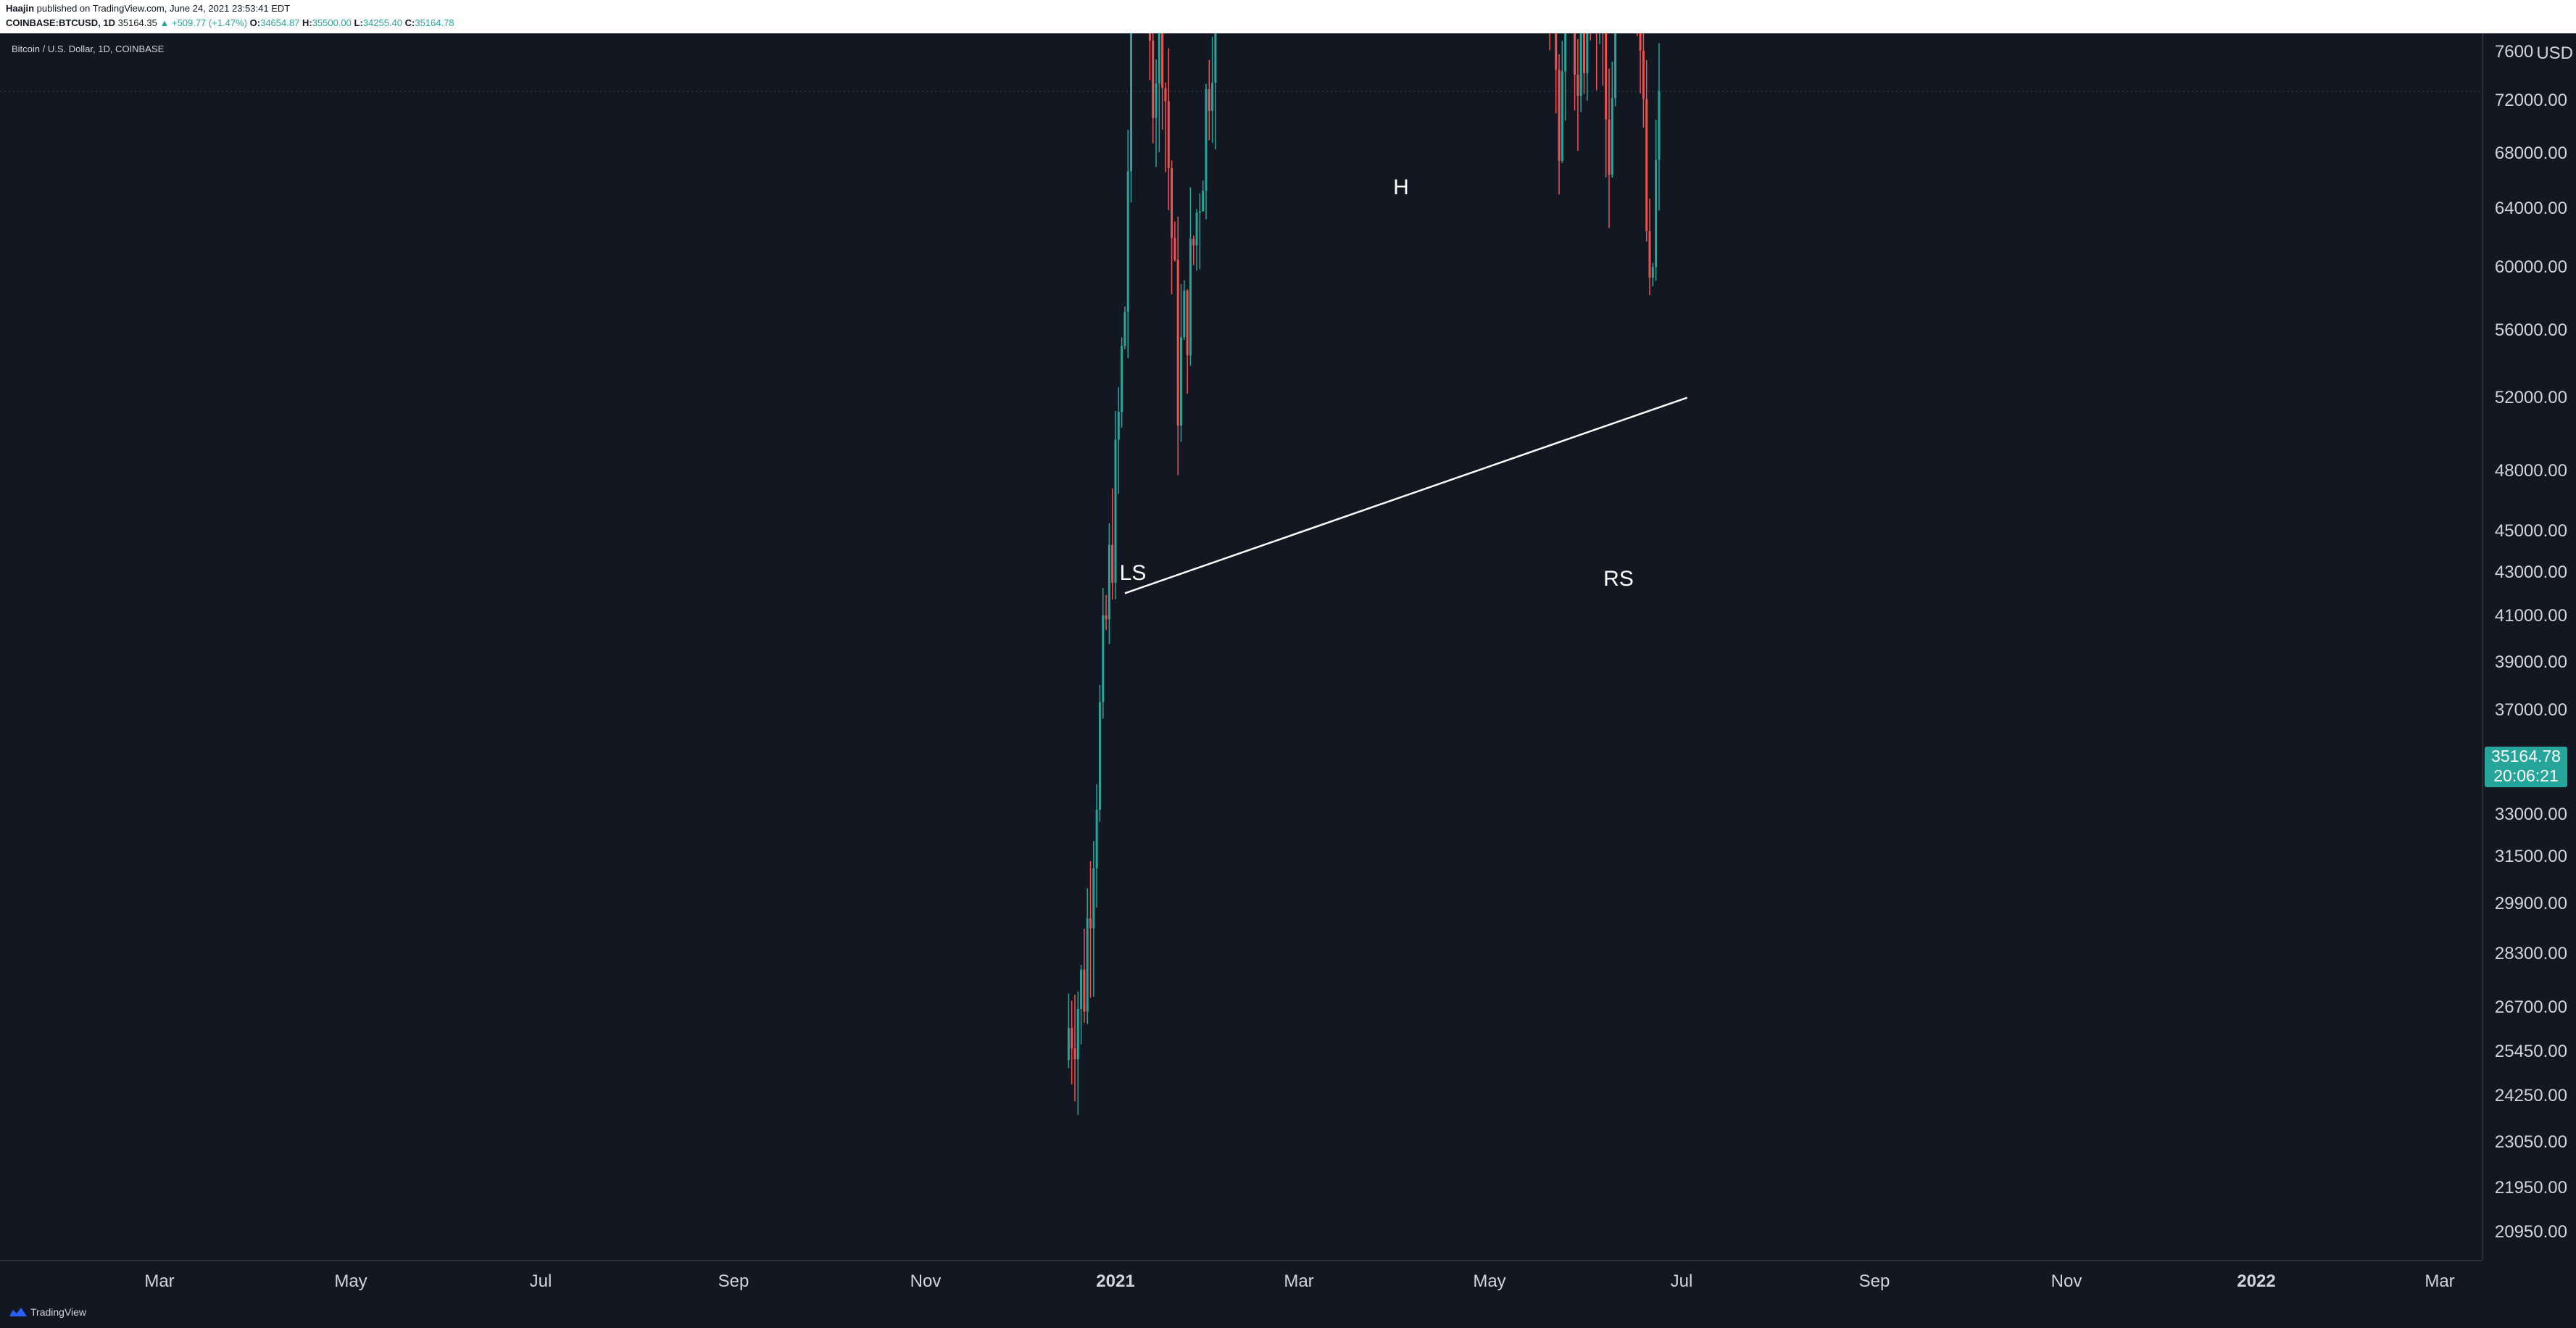  I want to click on head-label: H, so click(1401, 188).